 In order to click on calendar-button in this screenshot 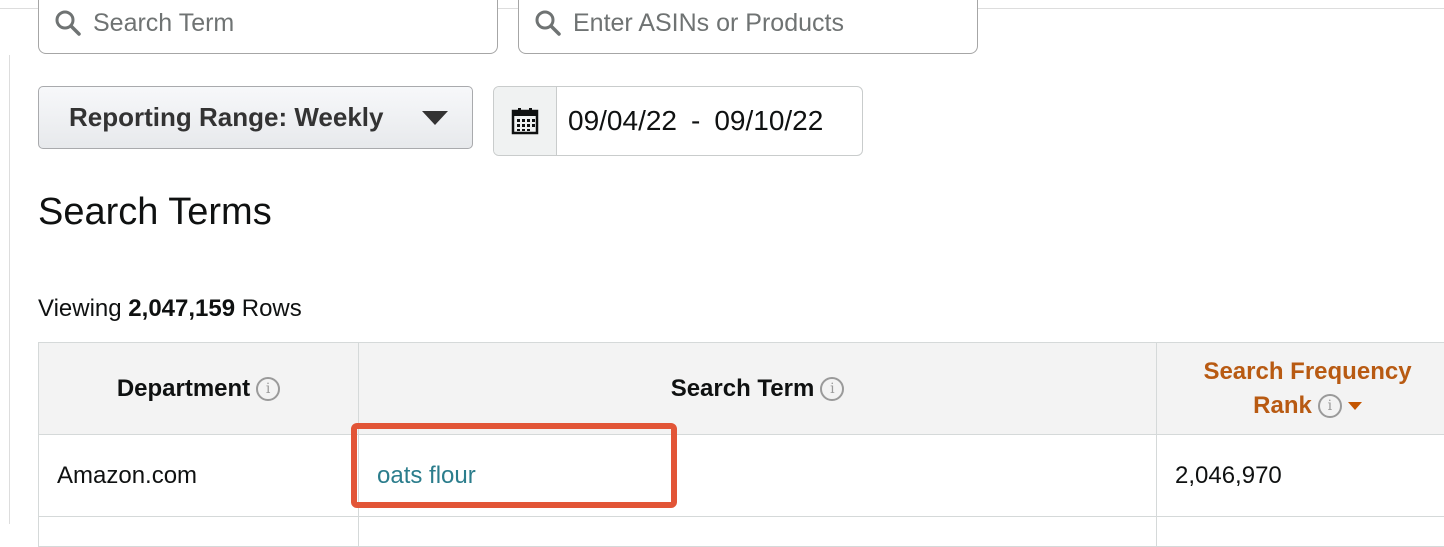, I will do `click(525, 121)`.